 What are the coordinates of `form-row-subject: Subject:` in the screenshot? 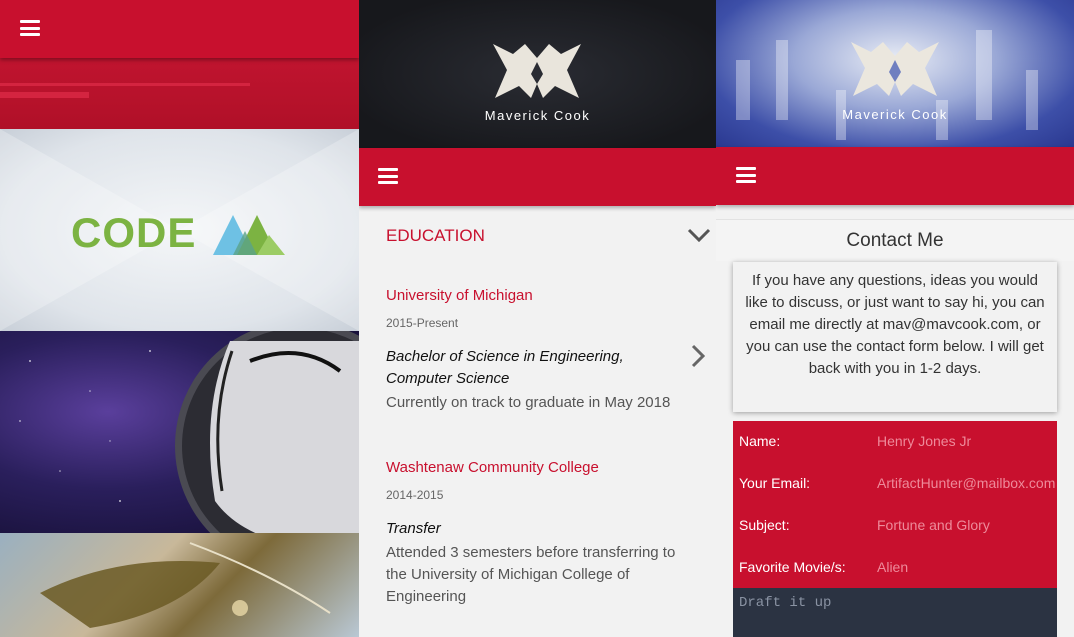 It's located at (898, 527).